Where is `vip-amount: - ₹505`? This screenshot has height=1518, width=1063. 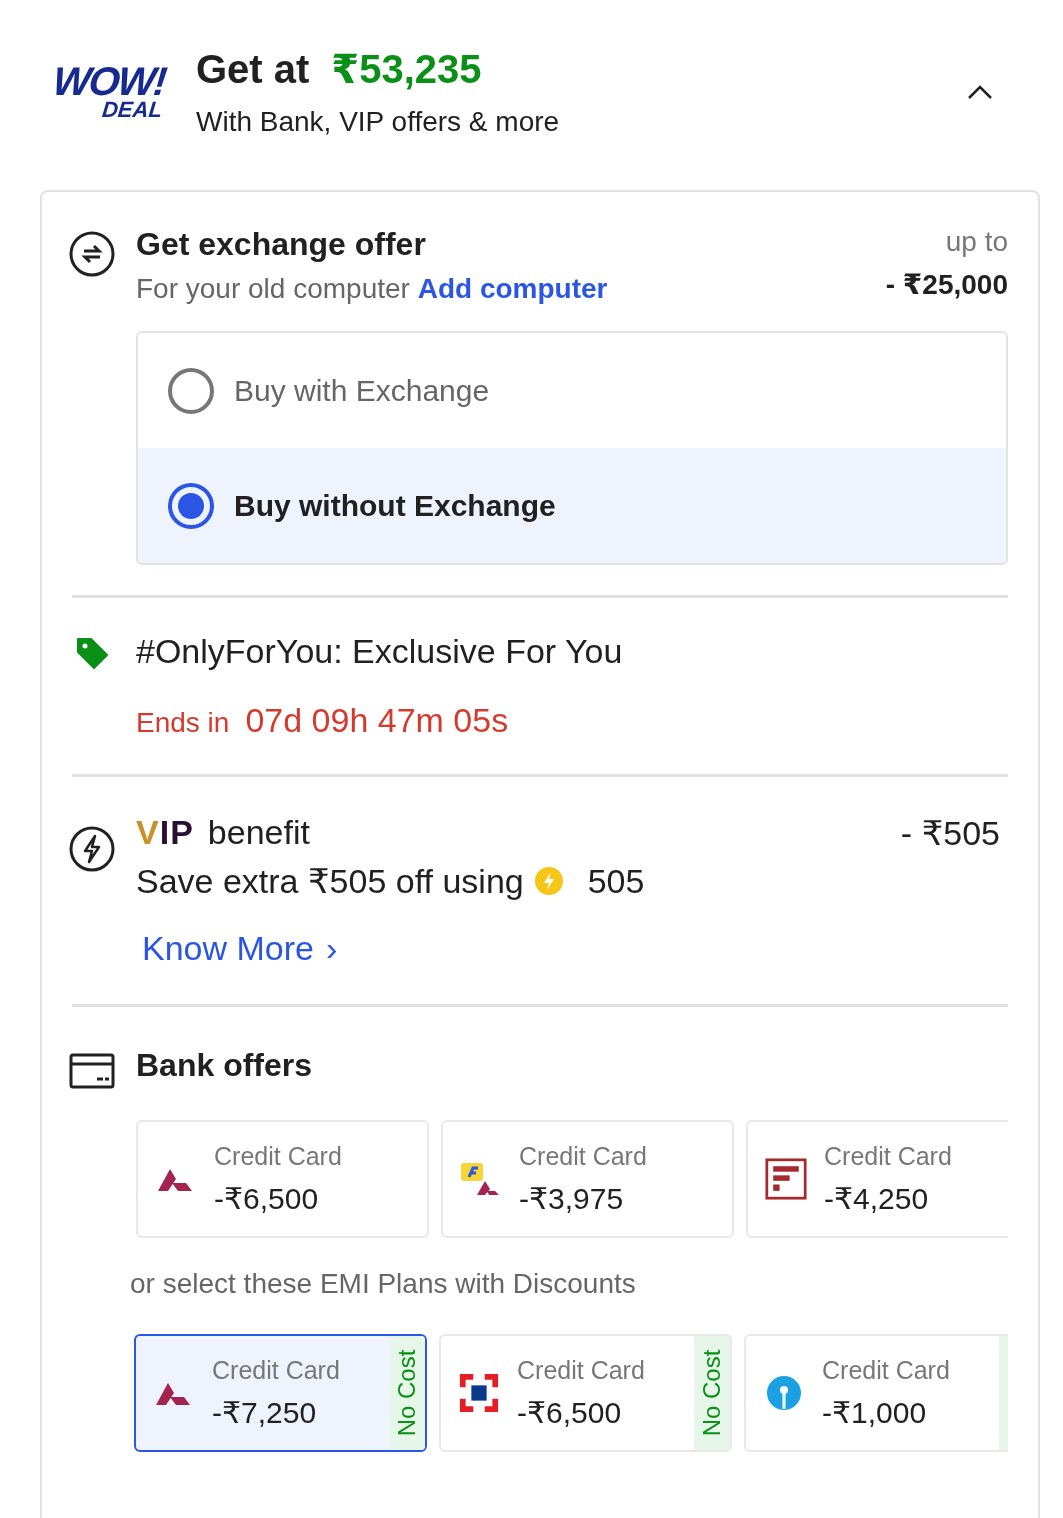 vip-amount: - ₹505 is located at coordinates (950, 833).